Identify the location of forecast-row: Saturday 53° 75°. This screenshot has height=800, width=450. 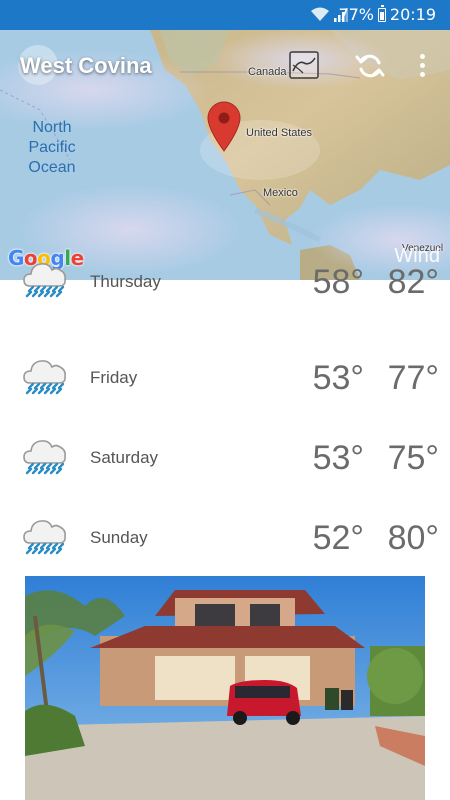
(225, 464).